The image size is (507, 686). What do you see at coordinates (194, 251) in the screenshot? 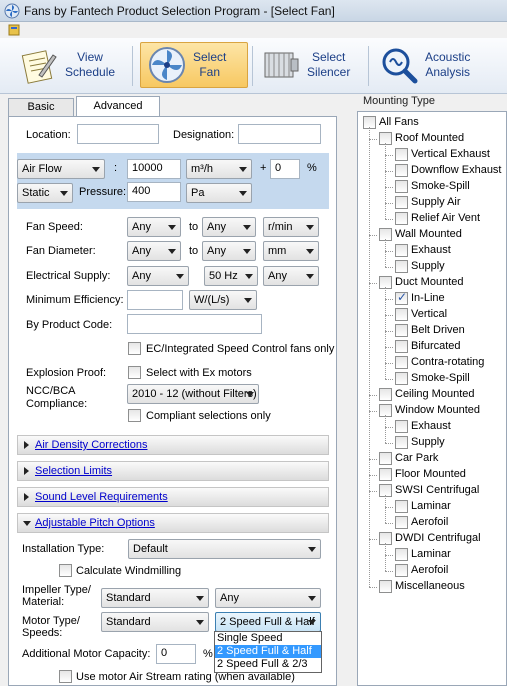
I see `fan-diameter-to-label: to` at bounding box center [194, 251].